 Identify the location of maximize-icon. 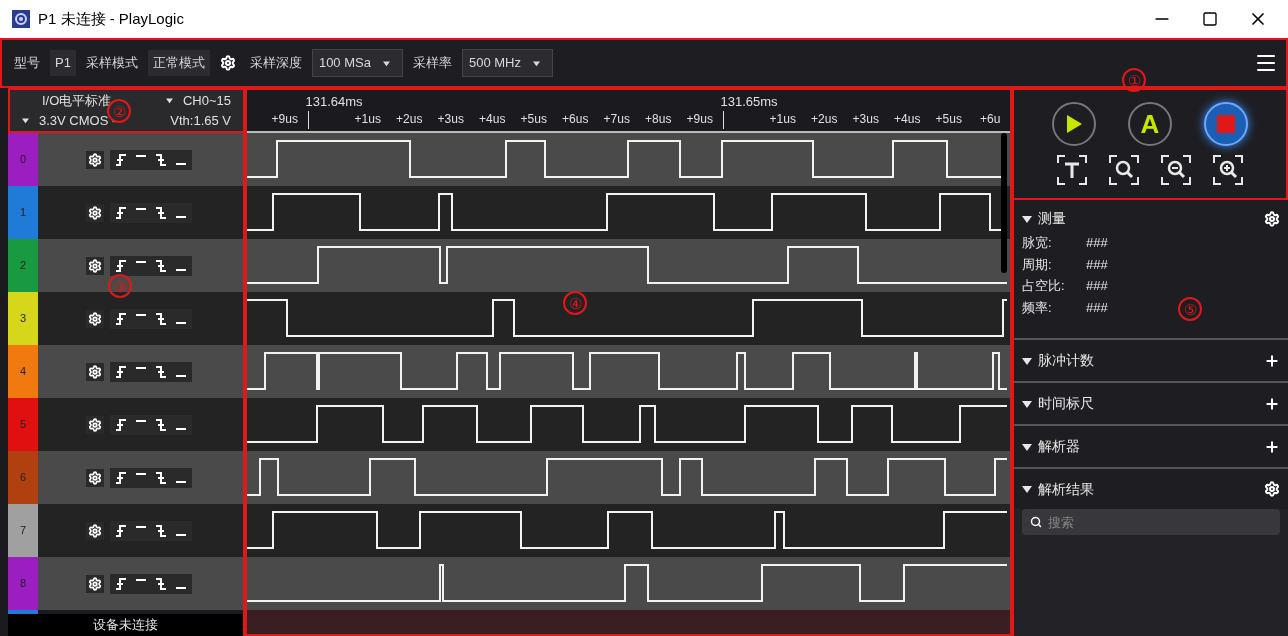
(1210, 19).